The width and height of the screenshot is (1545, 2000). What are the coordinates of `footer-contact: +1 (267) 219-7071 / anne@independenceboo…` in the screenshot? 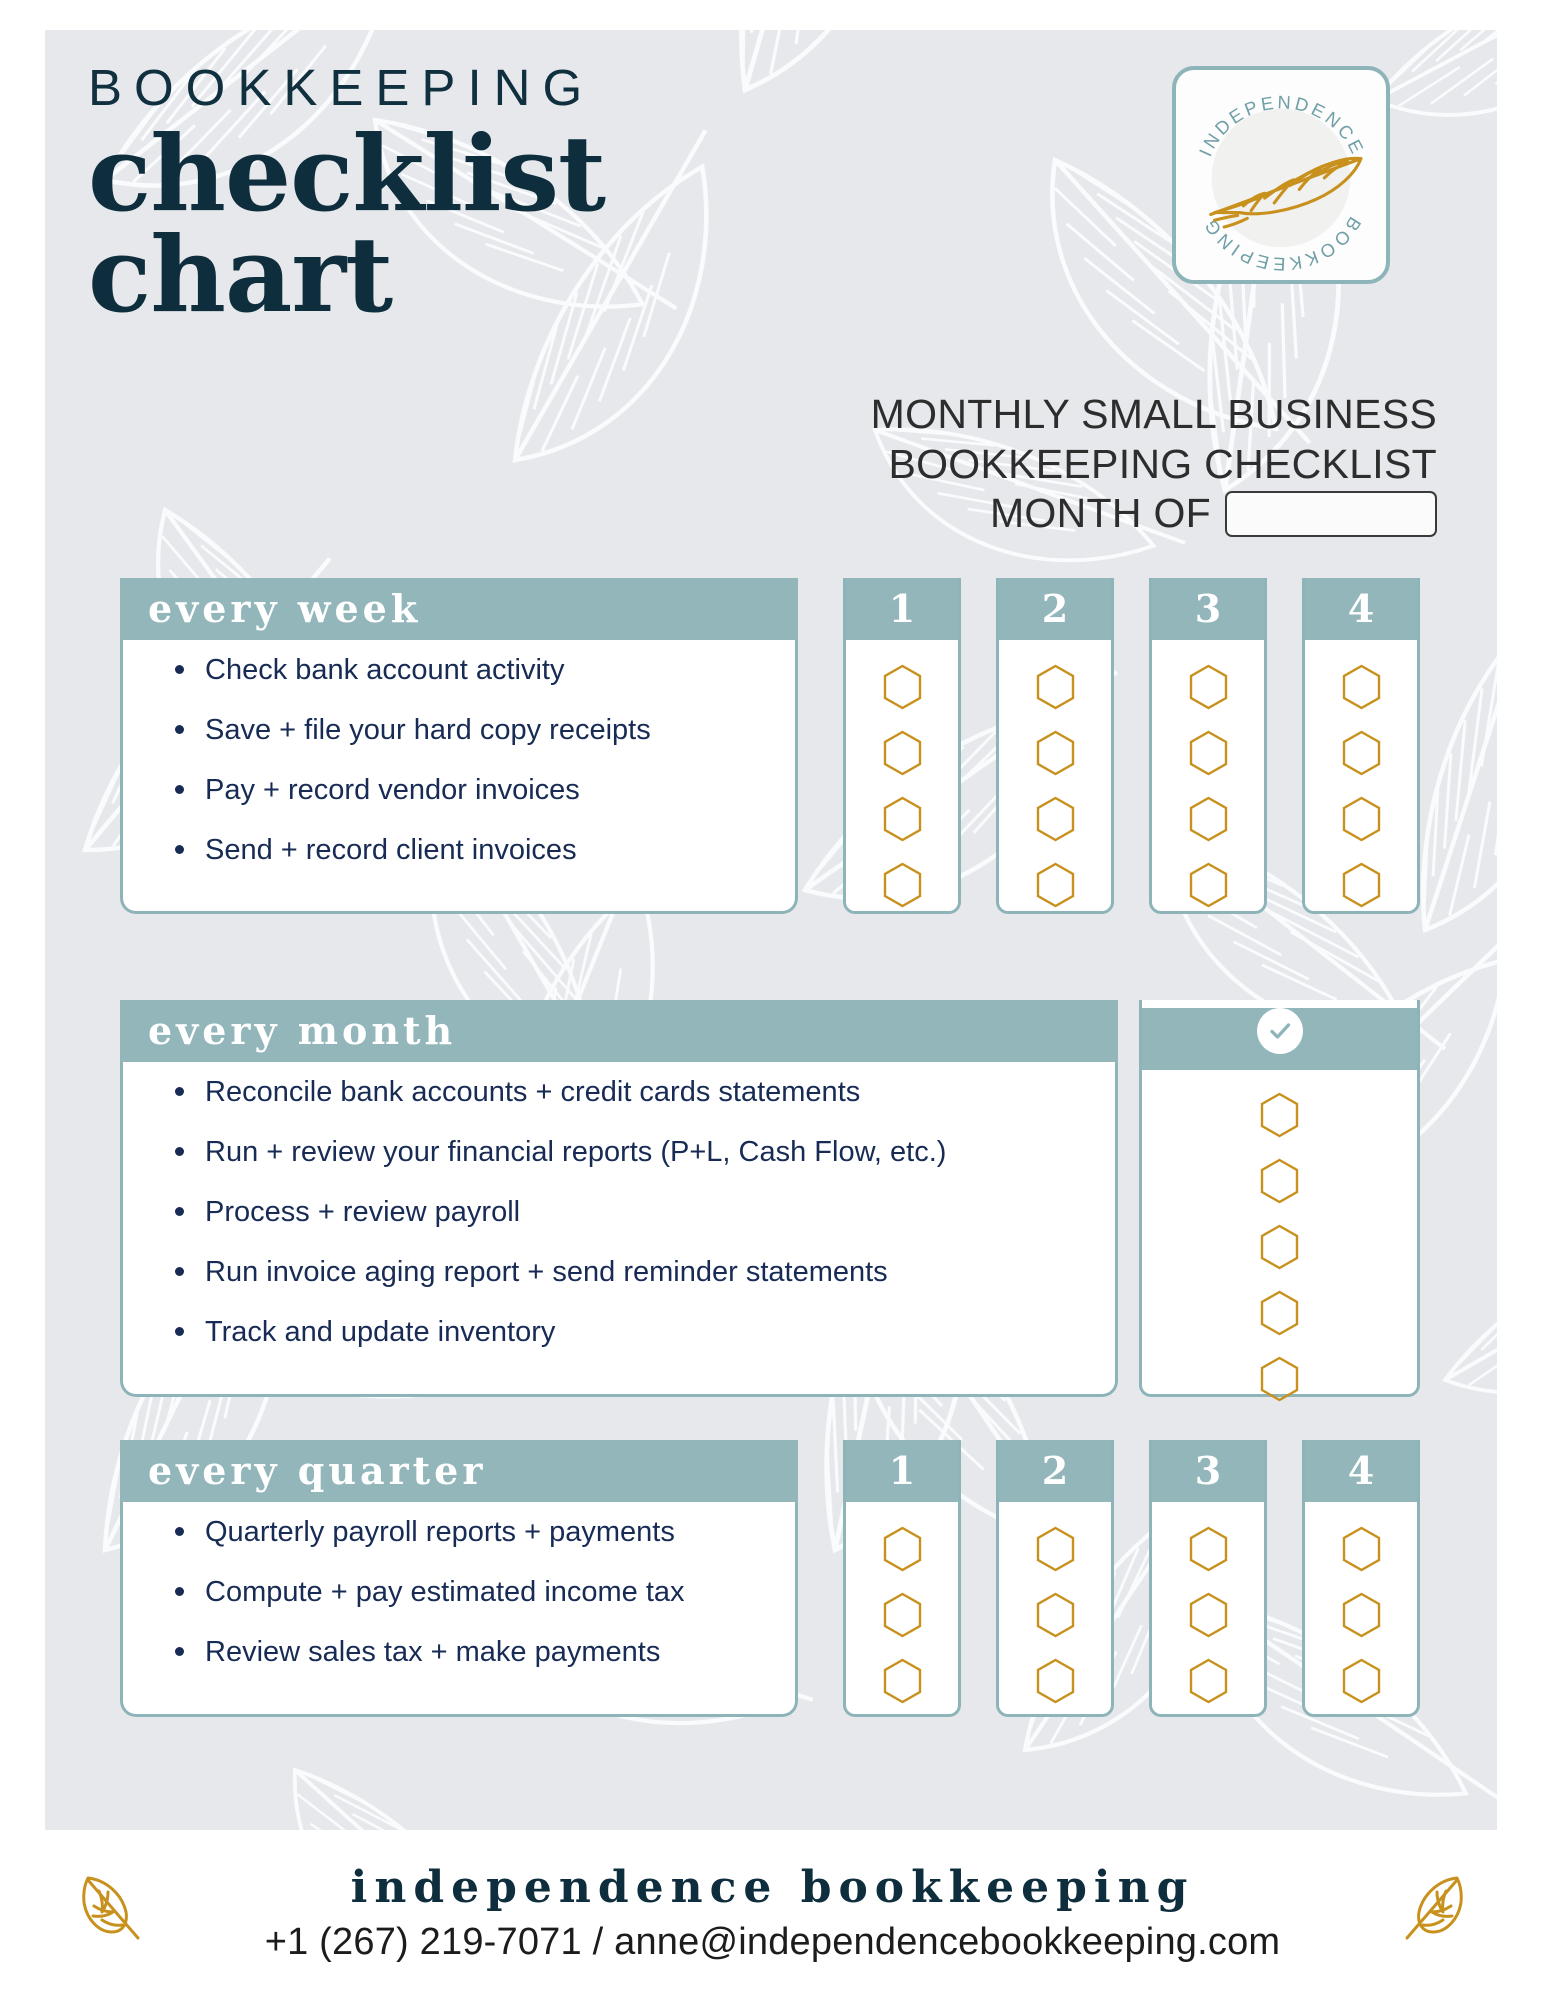 It's located at (772, 1942).